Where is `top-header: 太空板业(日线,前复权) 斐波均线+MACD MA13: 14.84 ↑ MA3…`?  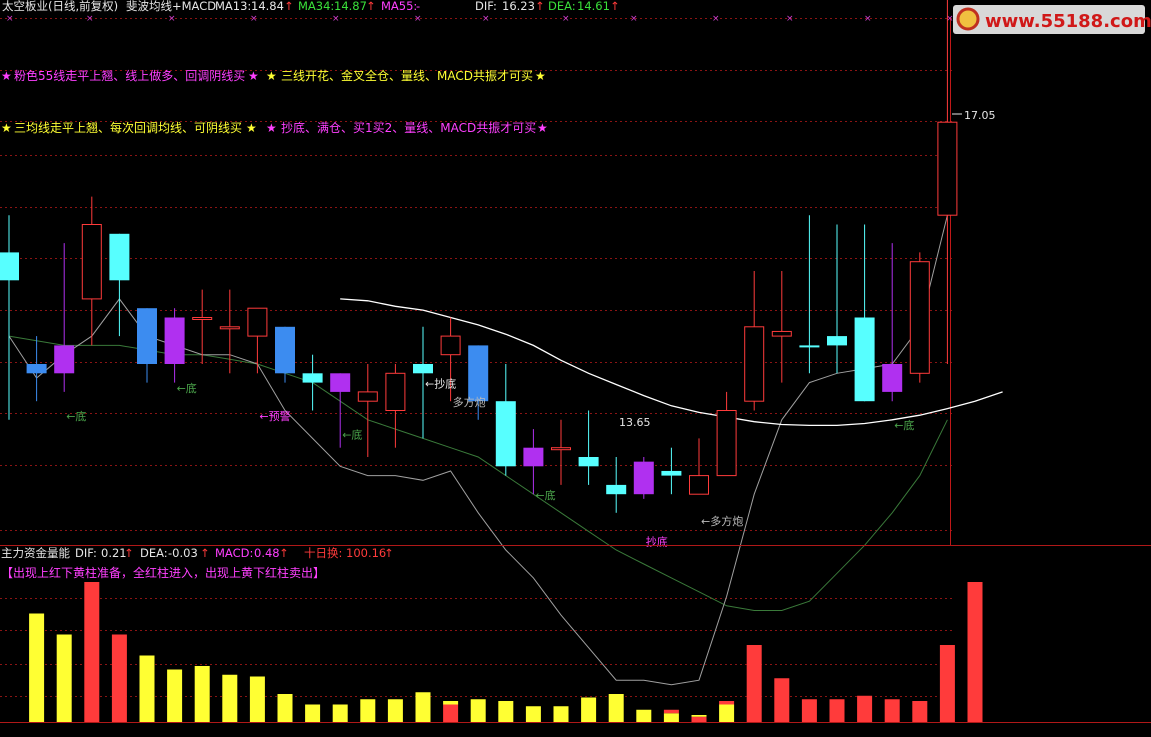
top-header: 太空板业(日线,前复权) 斐波均线+MACD MA13: 14.84 ↑ MA3… is located at coordinates (311, 6).